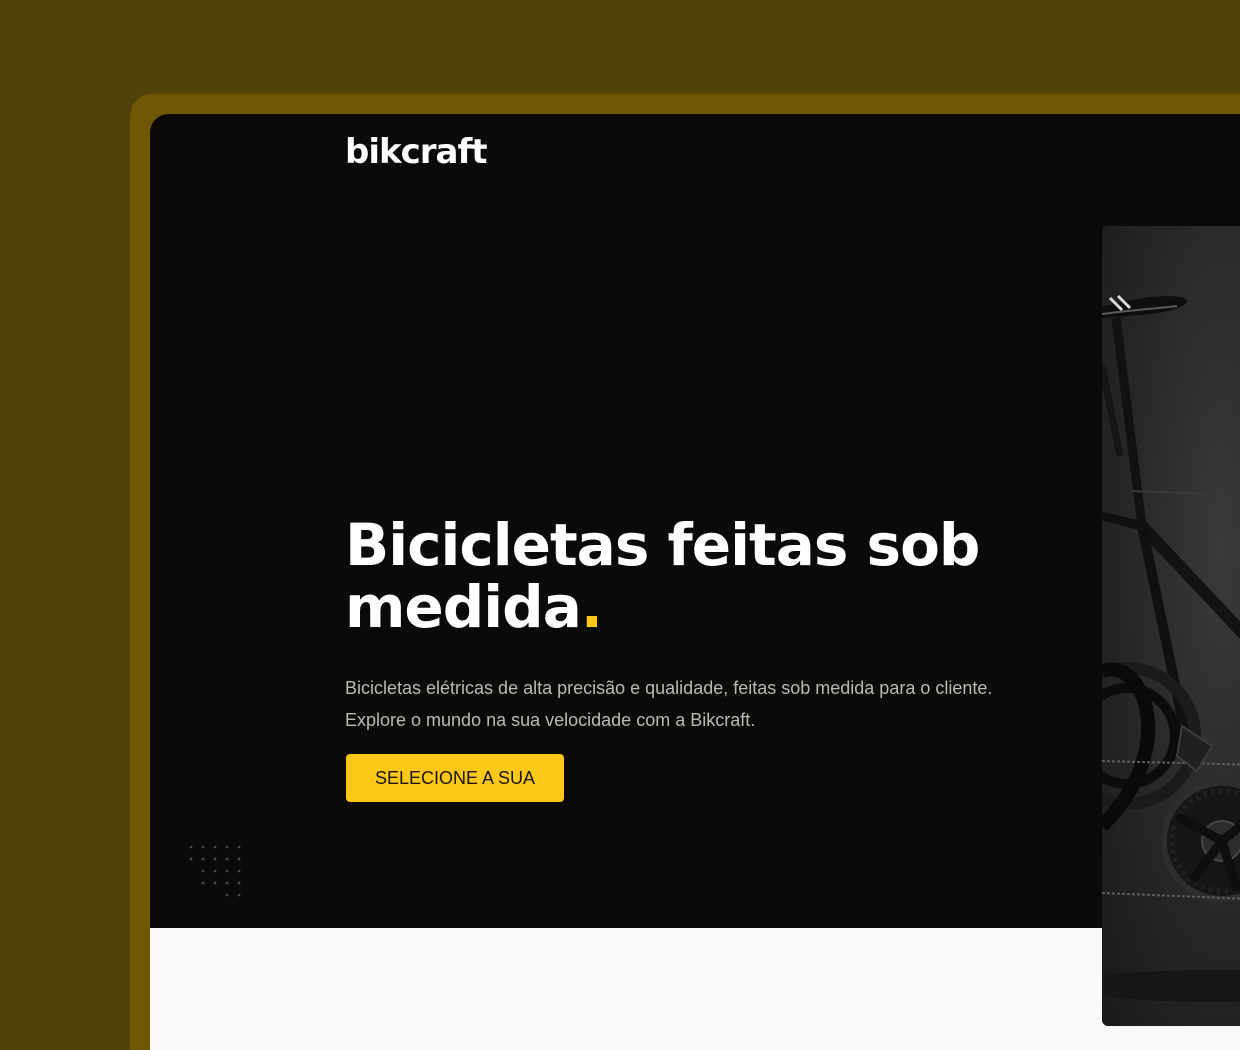 The height and width of the screenshot is (1050, 1240). Describe the element at coordinates (455, 778) in the screenshot. I see `select-bike-button: SELECIONE A SUA` at that location.